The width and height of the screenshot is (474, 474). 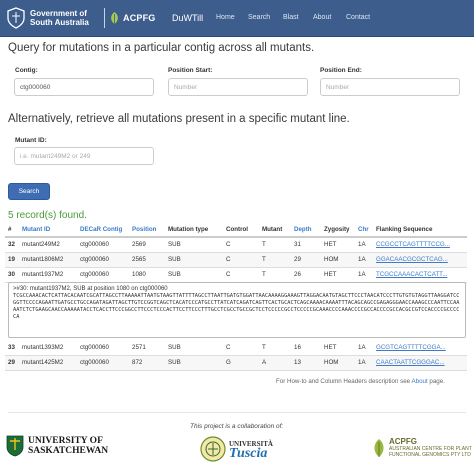 I want to click on cell-position: 1080, so click(x=147, y=275).